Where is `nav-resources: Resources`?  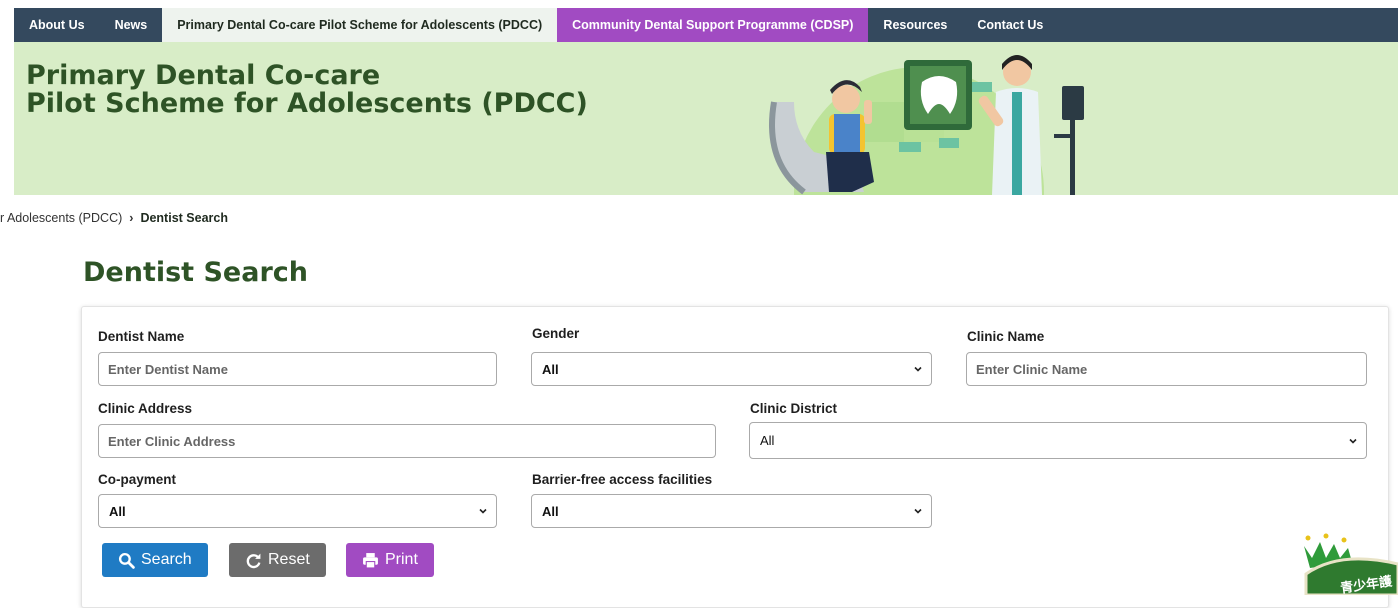 nav-resources: Resources is located at coordinates (915, 25).